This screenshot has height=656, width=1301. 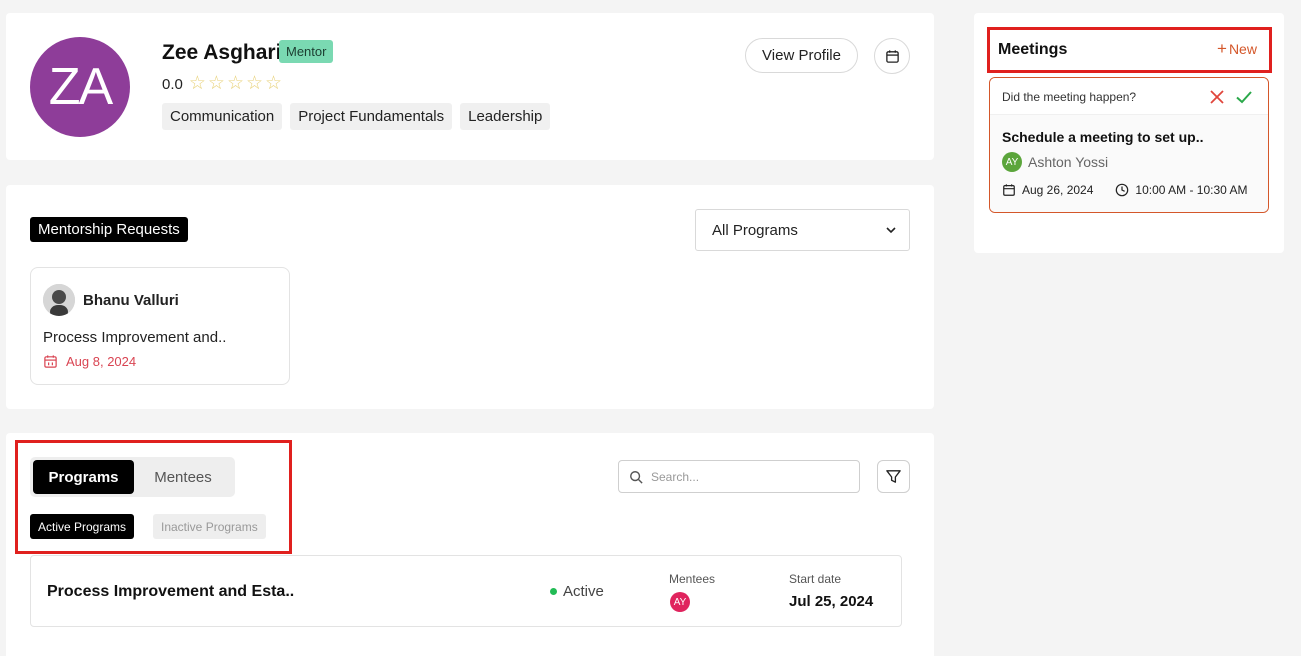 What do you see at coordinates (306, 51) in the screenshot?
I see `role-badge: Mentor` at bounding box center [306, 51].